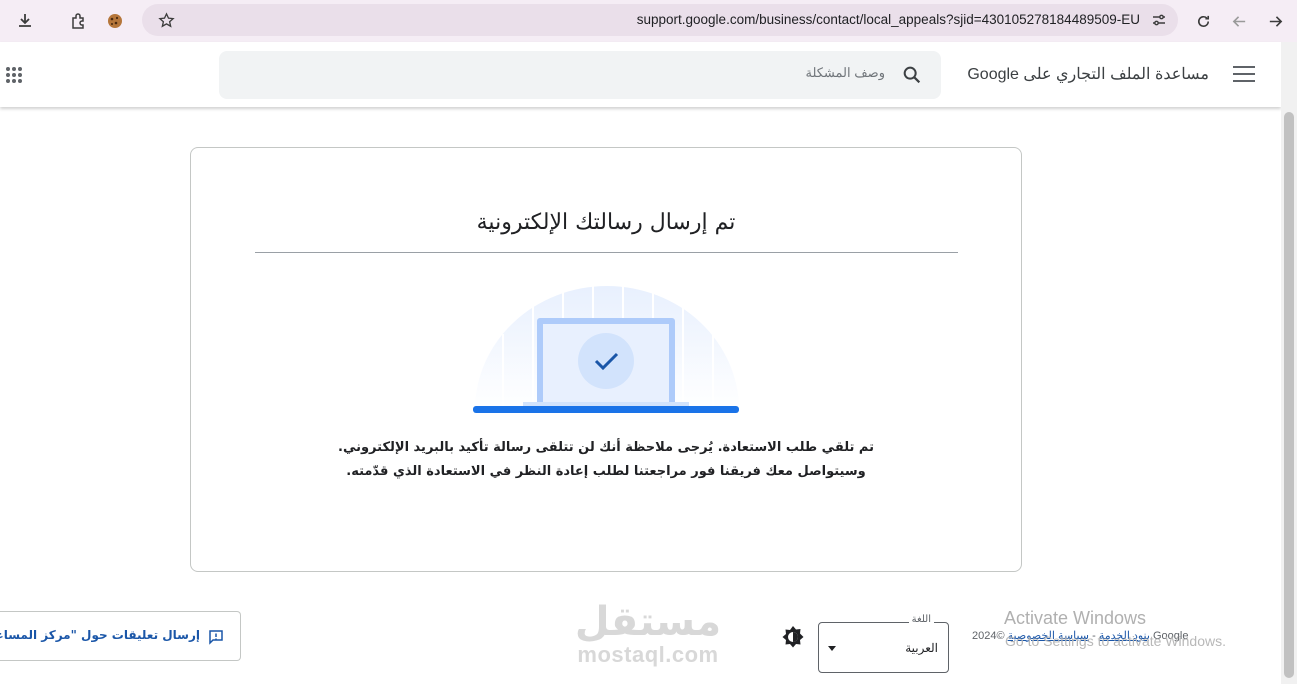 The height and width of the screenshot is (684, 1297). Describe the element at coordinates (1075, 618) in the screenshot. I see `activate-windows-title: Activate Windows` at that location.